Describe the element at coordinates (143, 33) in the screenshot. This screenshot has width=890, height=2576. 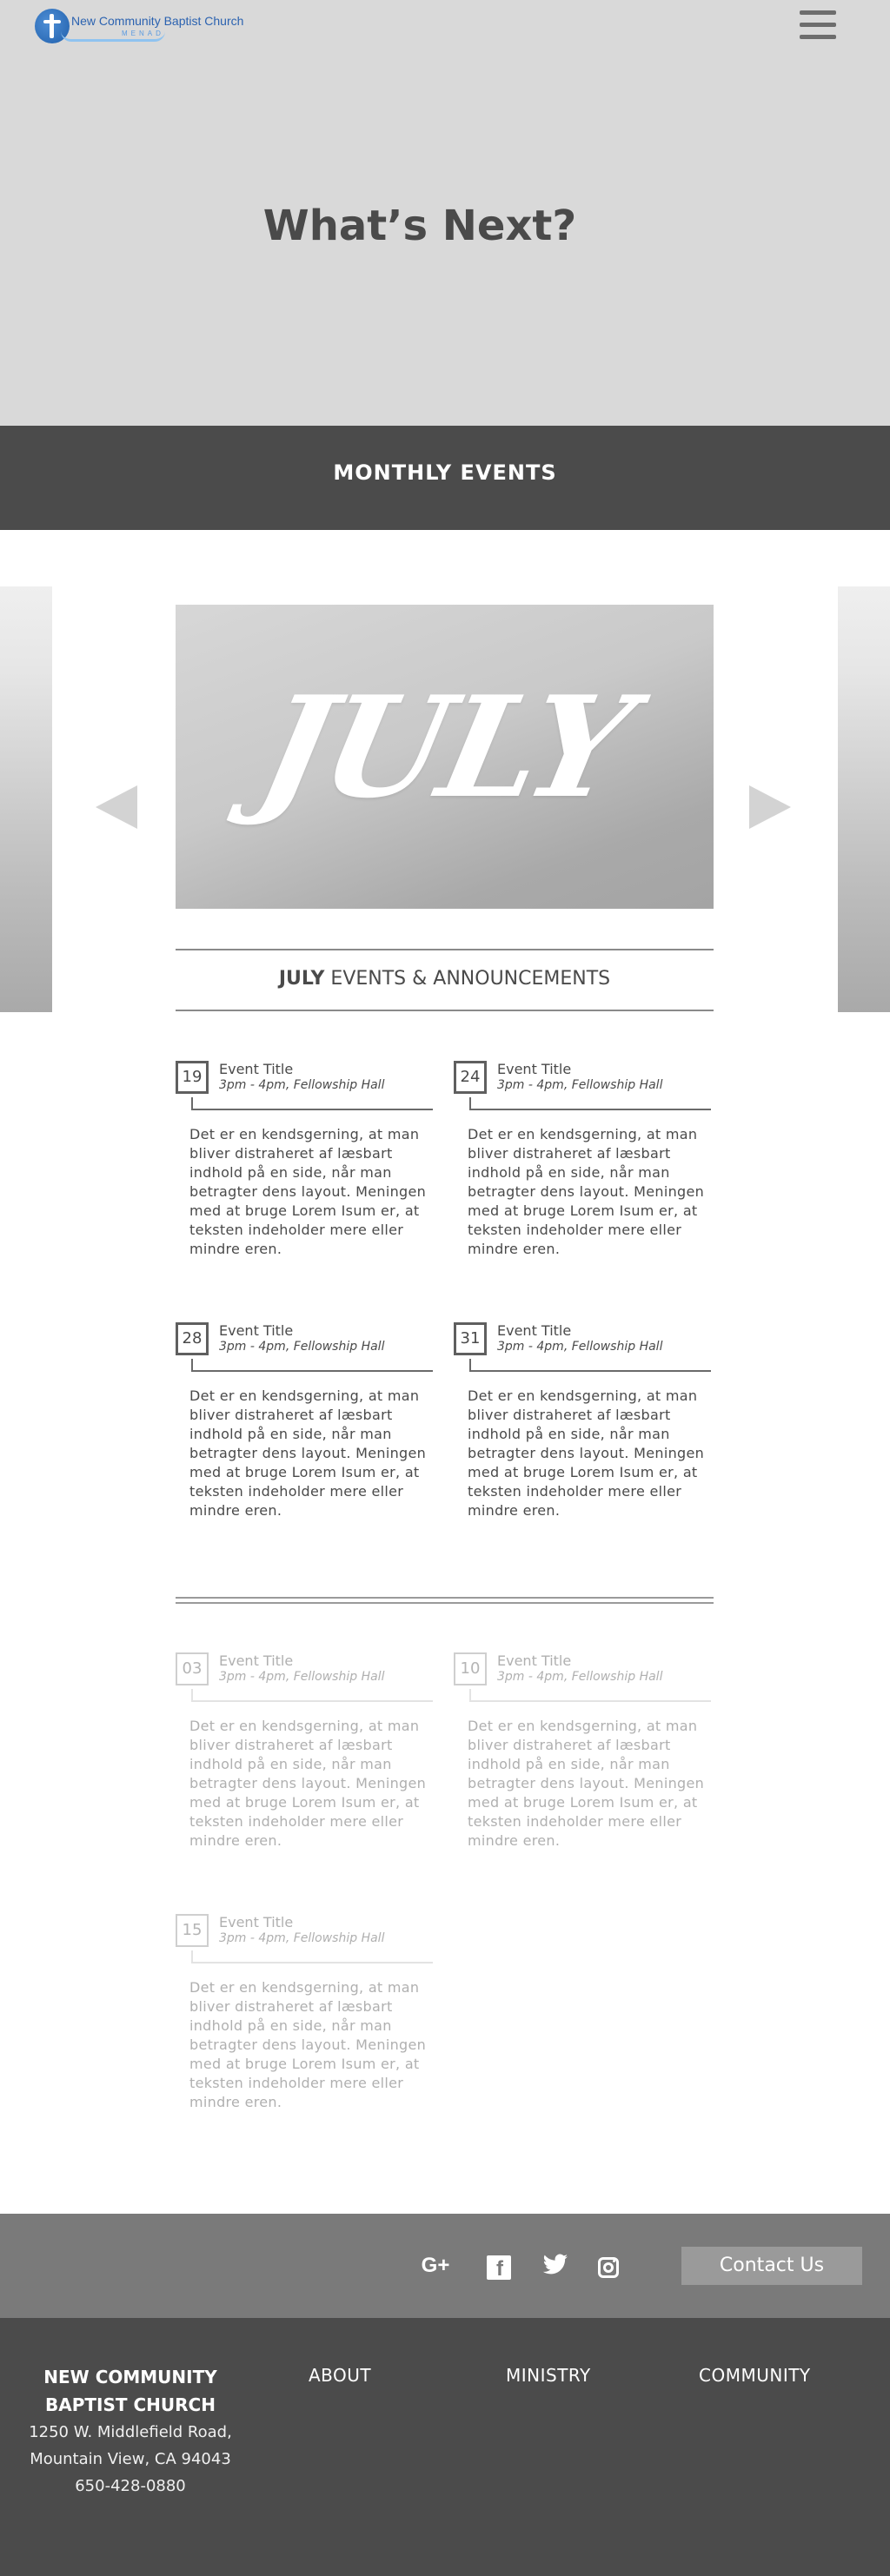
I see `logo-subtext: MENAD` at that location.